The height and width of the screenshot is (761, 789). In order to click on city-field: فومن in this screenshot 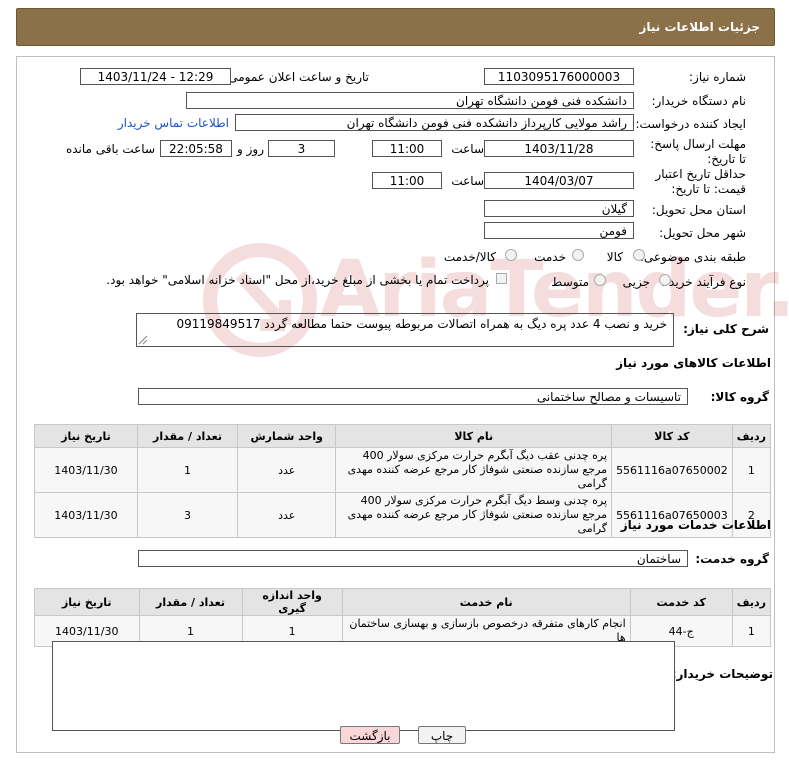, I will do `click(559, 230)`.